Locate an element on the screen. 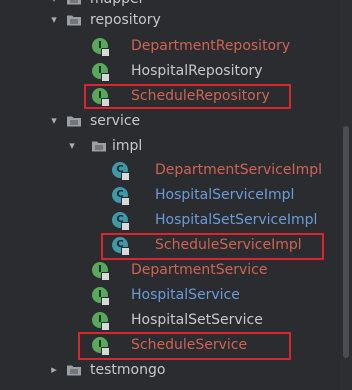 The image size is (352, 390). tree-item-hospital-repository: I HospitalRepository is located at coordinates (170, 71).